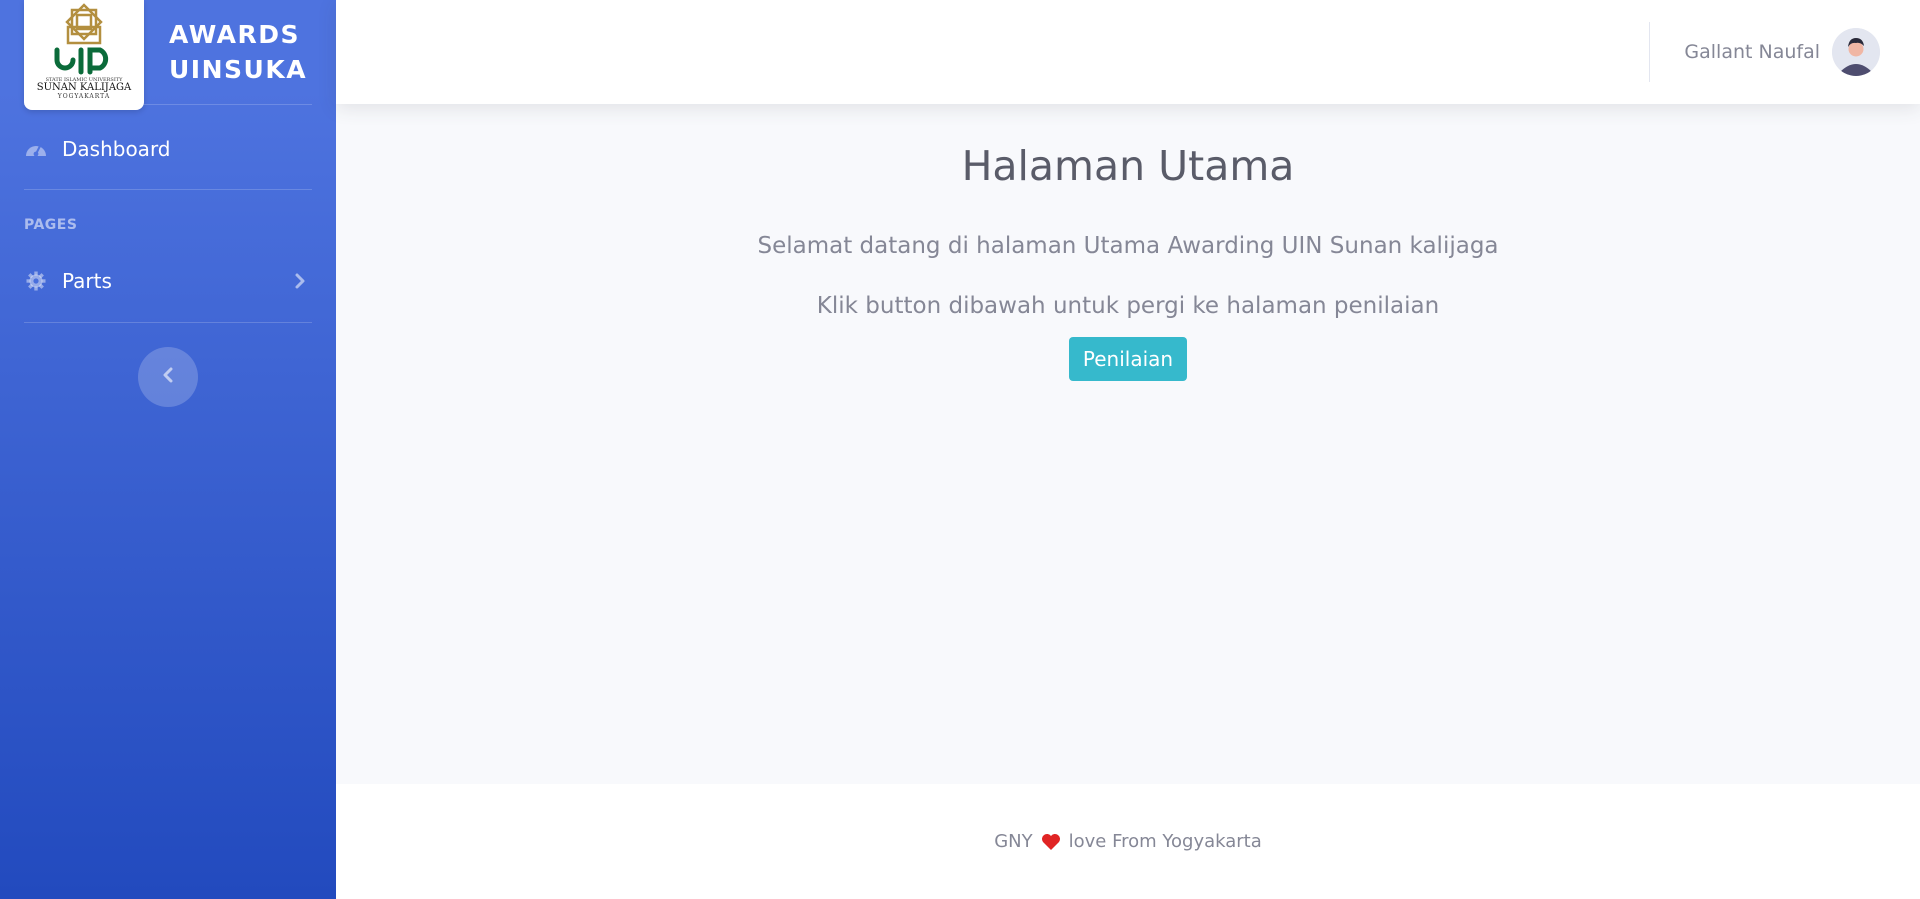 The image size is (1920, 899). What do you see at coordinates (83, 96) in the screenshot?
I see `svg-text: YOGYAKARTA` at bounding box center [83, 96].